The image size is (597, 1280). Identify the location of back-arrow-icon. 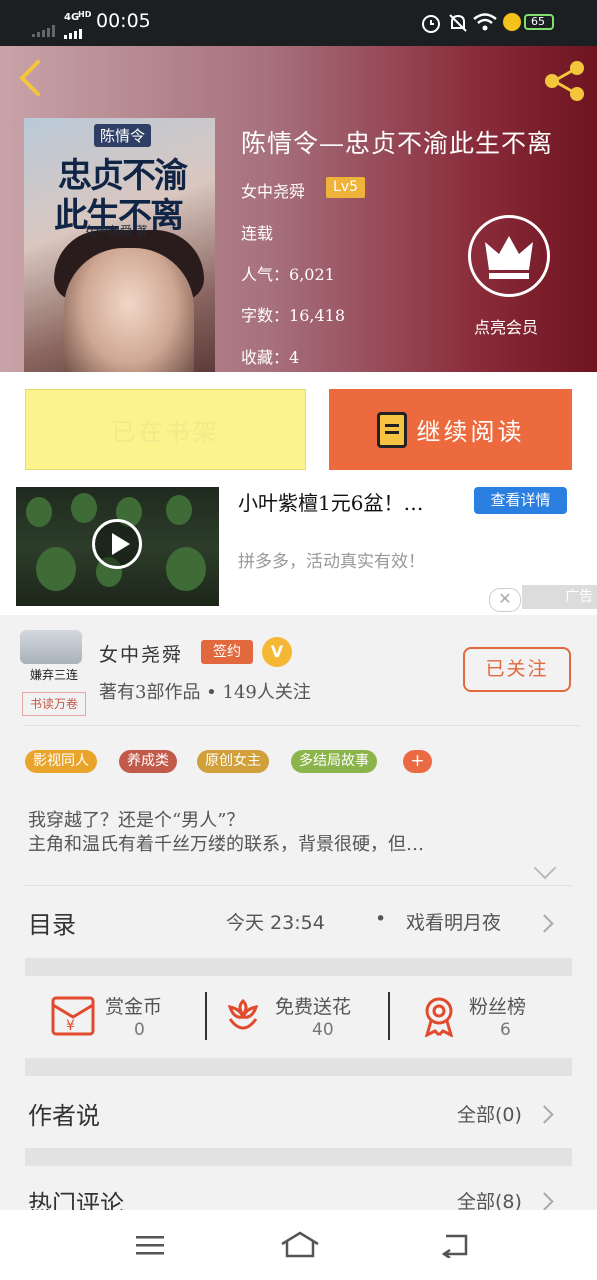
(29, 78).